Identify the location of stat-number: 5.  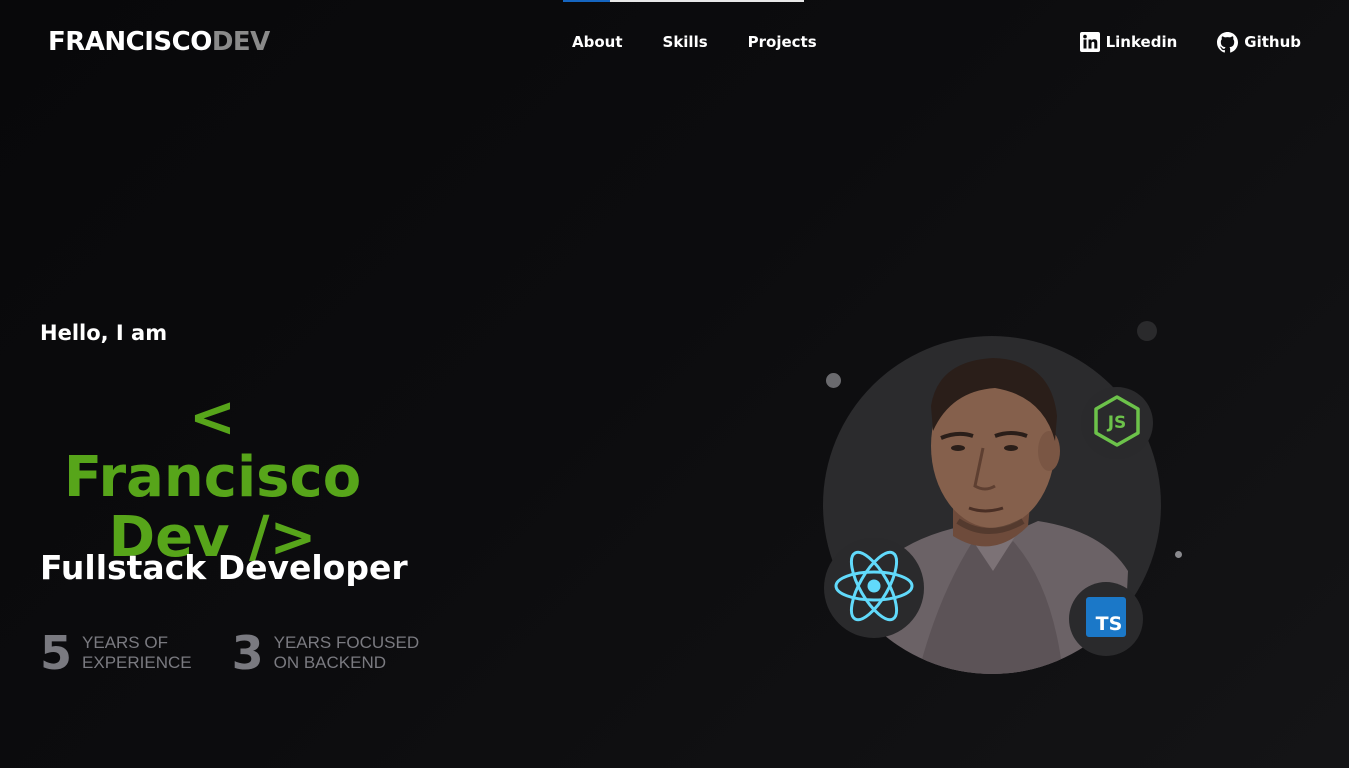
(56, 653).